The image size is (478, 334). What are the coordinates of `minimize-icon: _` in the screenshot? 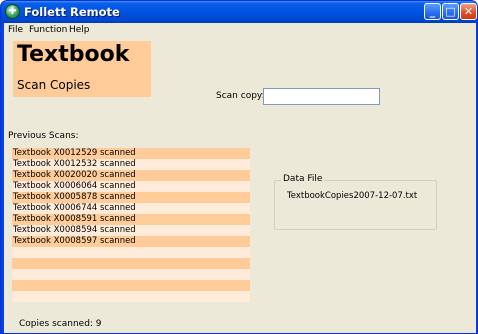 It's located at (432, 11).